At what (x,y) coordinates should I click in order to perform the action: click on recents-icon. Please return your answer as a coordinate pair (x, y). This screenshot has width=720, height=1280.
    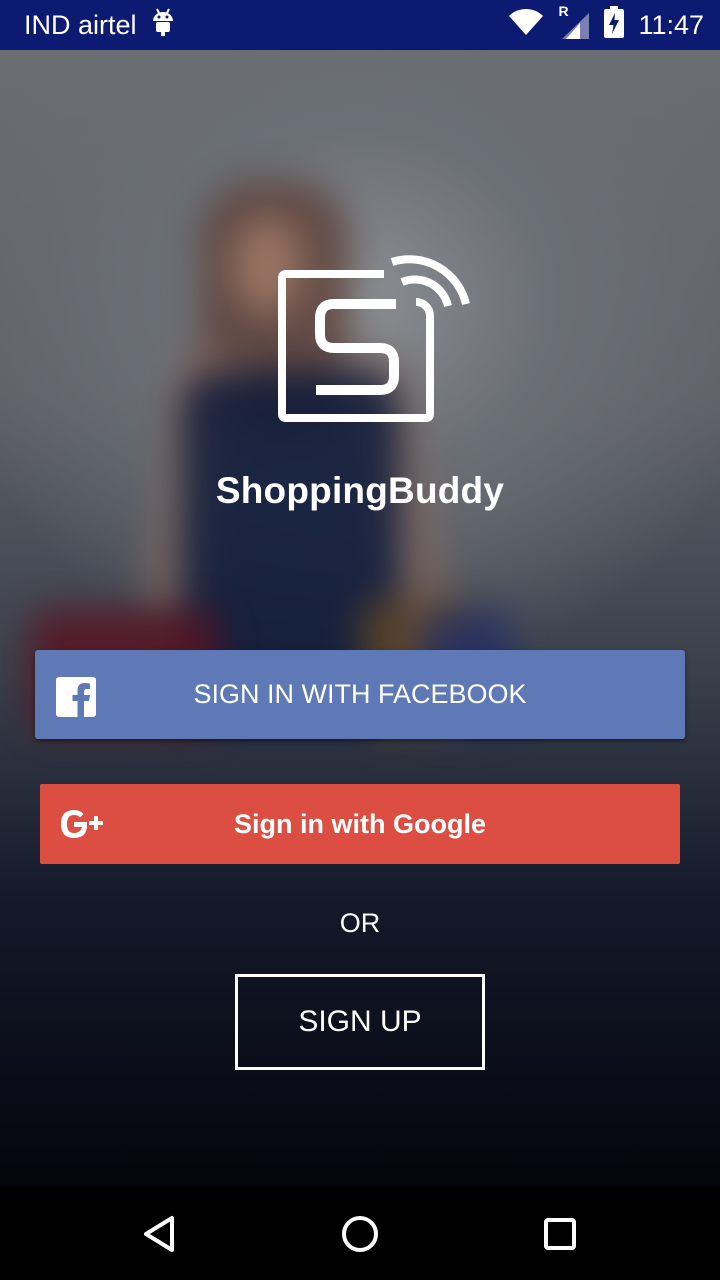
    Looking at the image, I should click on (560, 1234).